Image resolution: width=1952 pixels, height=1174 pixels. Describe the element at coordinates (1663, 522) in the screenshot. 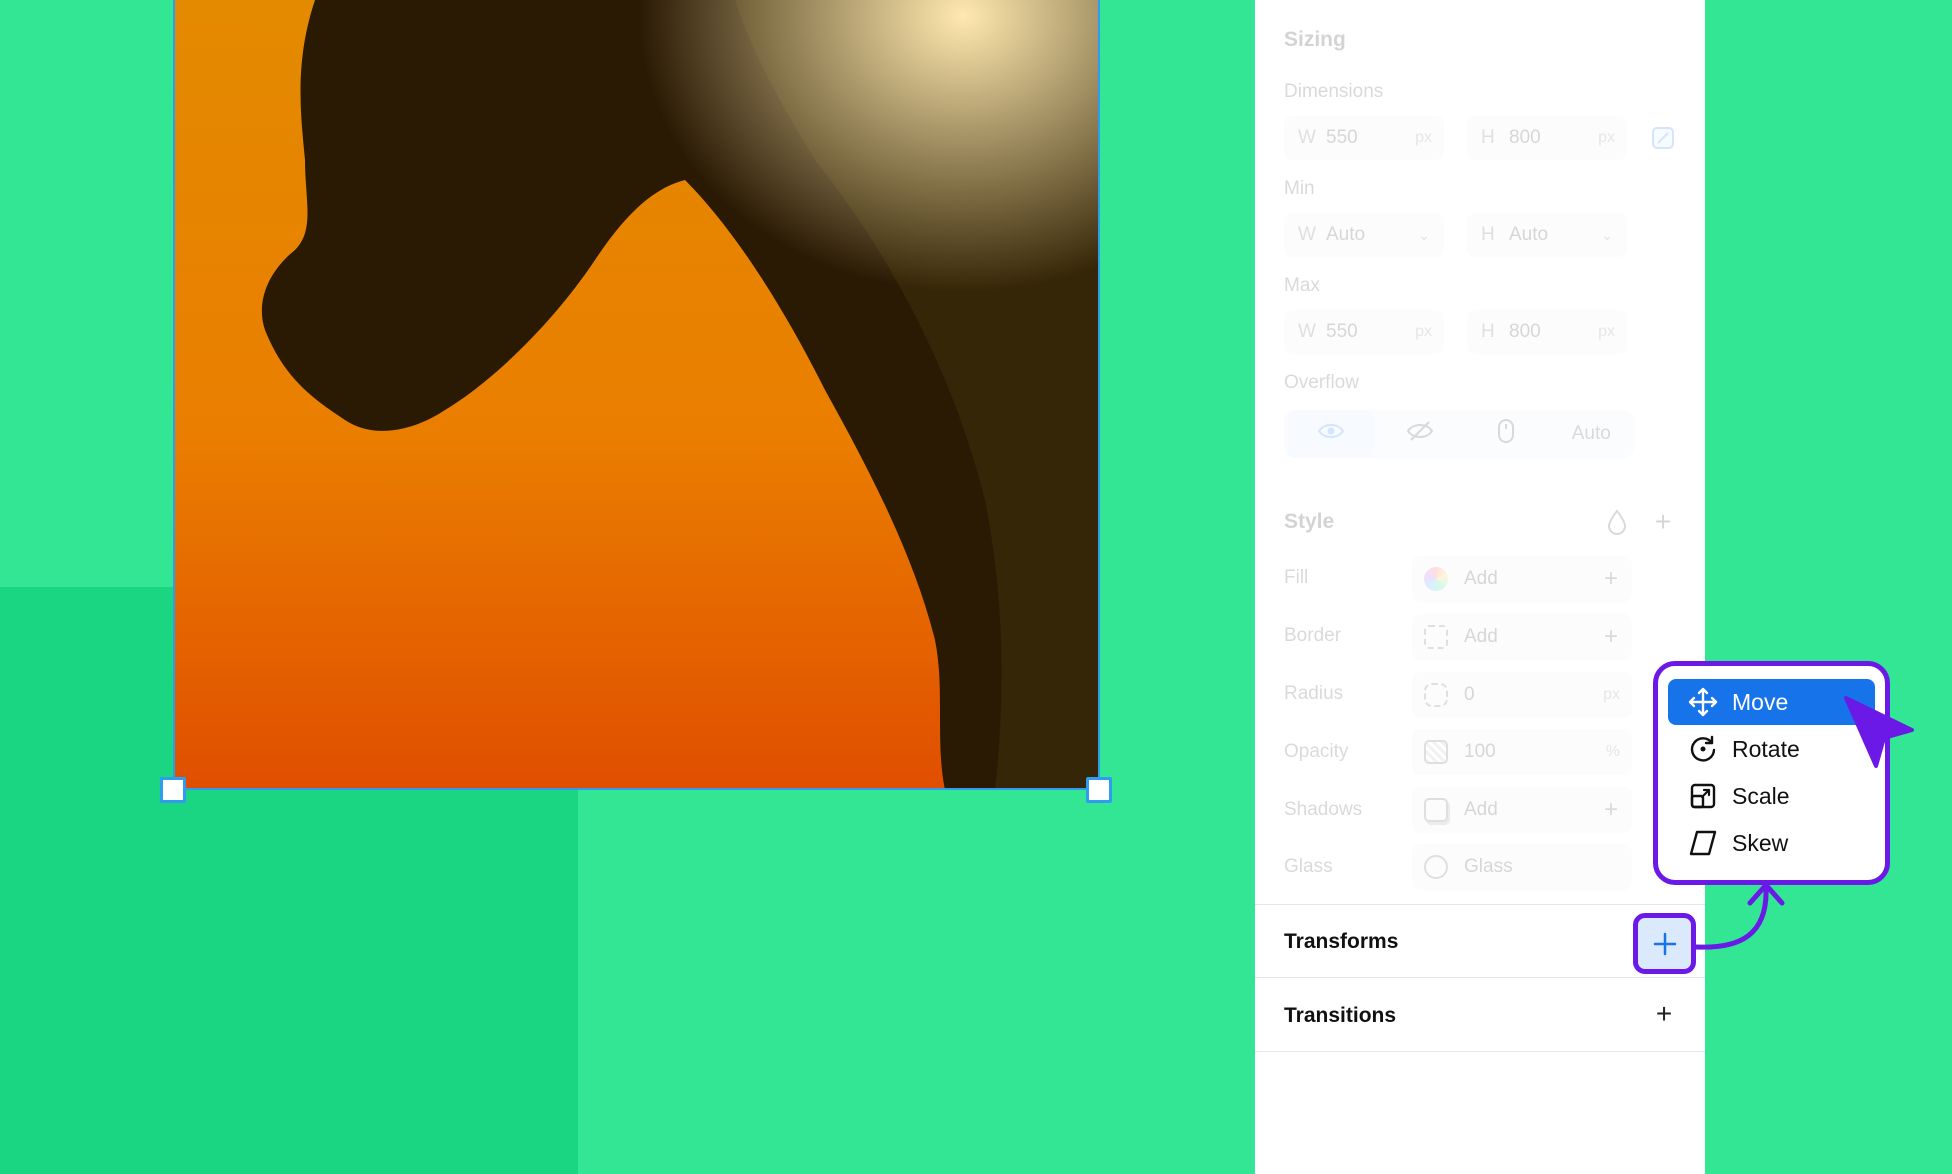

I see `add-style-button: +` at that location.